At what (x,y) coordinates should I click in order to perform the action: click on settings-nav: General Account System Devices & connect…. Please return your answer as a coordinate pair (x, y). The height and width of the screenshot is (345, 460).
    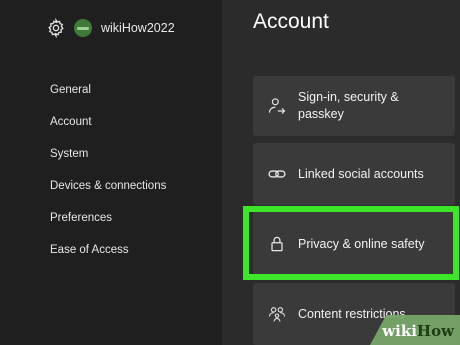
    Looking at the image, I should click on (108, 174).